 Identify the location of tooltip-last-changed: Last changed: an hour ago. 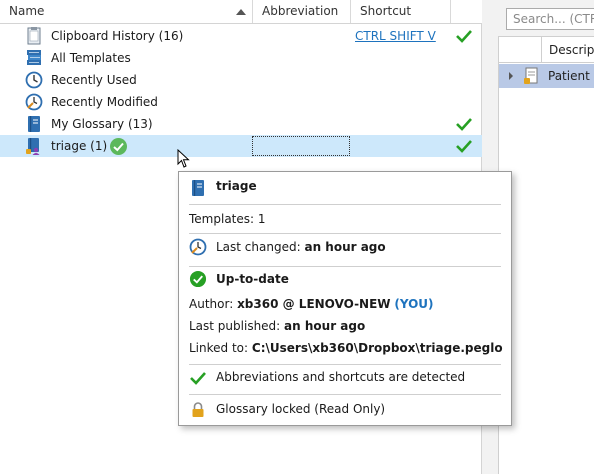
(301, 247).